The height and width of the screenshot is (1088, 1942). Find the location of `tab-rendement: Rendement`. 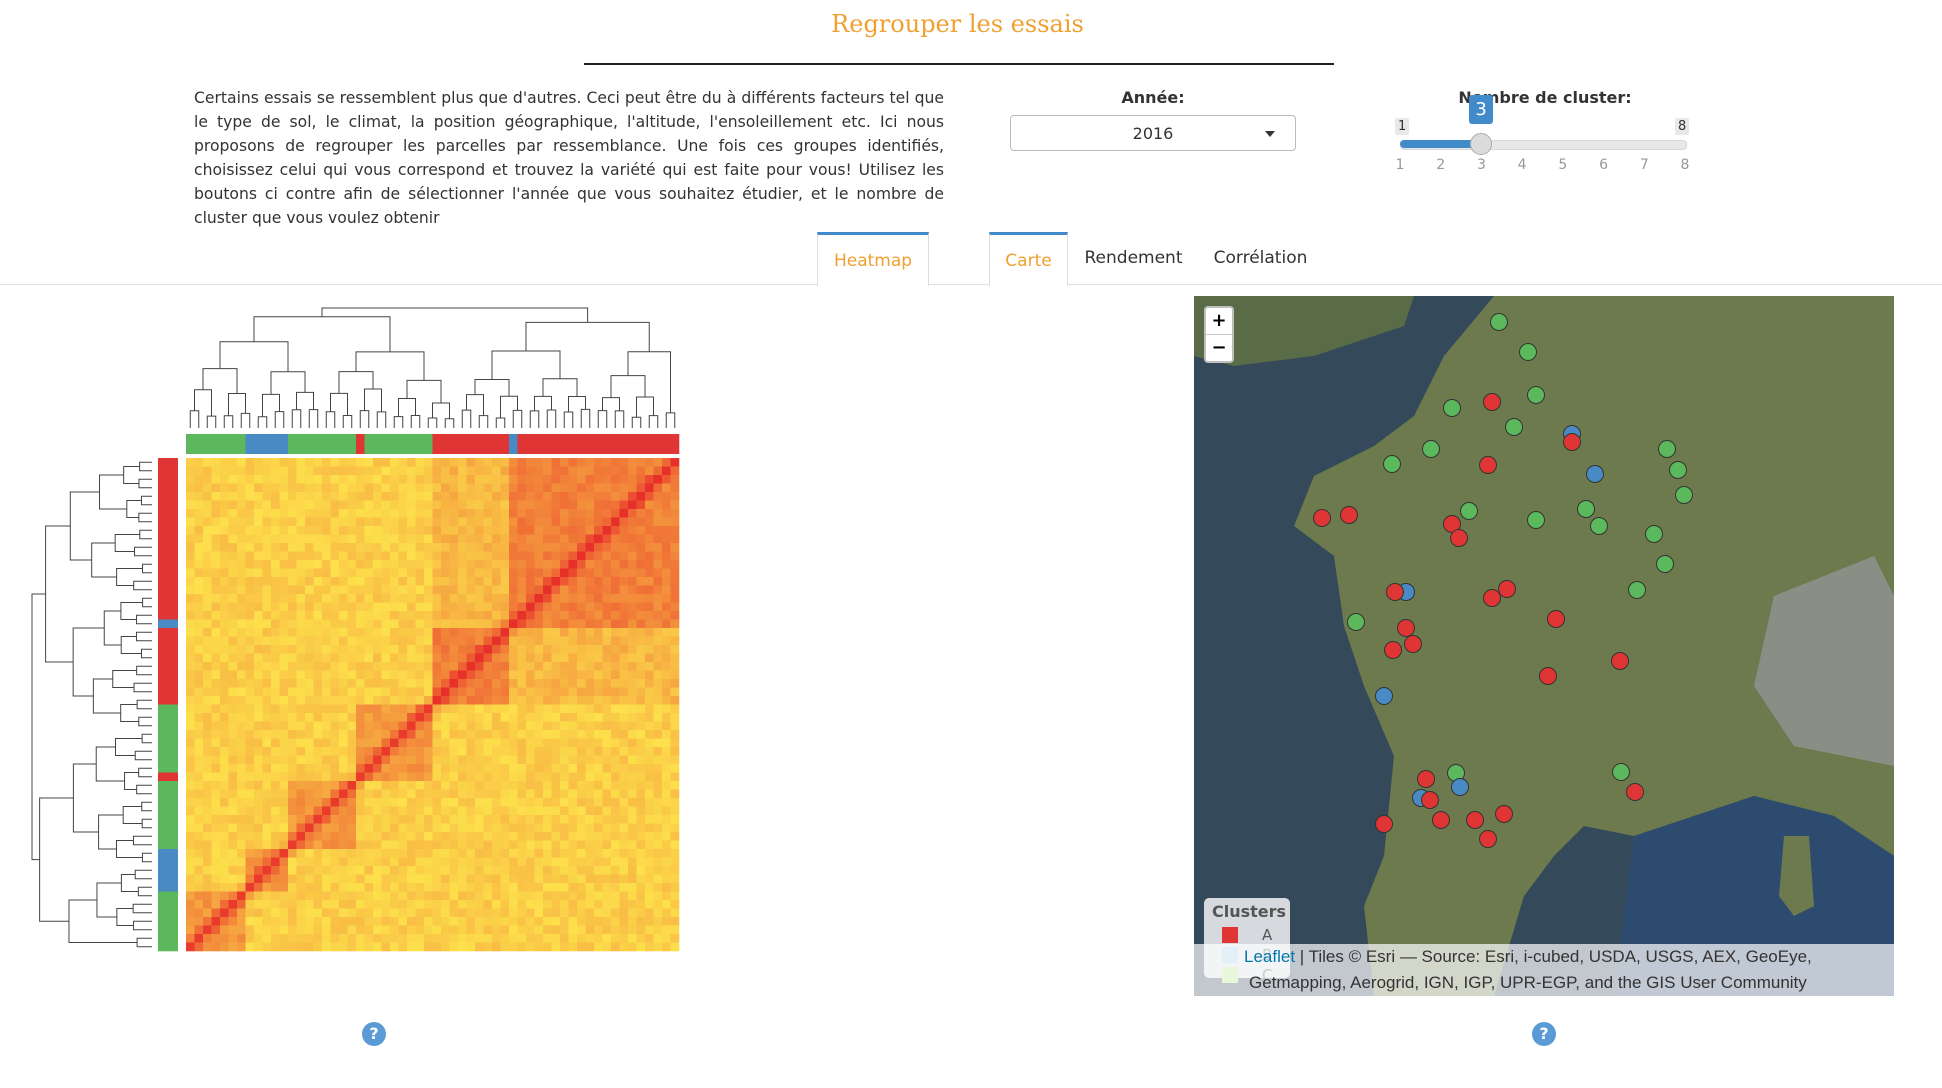

tab-rendement: Rendement is located at coordinates (1133, 258).